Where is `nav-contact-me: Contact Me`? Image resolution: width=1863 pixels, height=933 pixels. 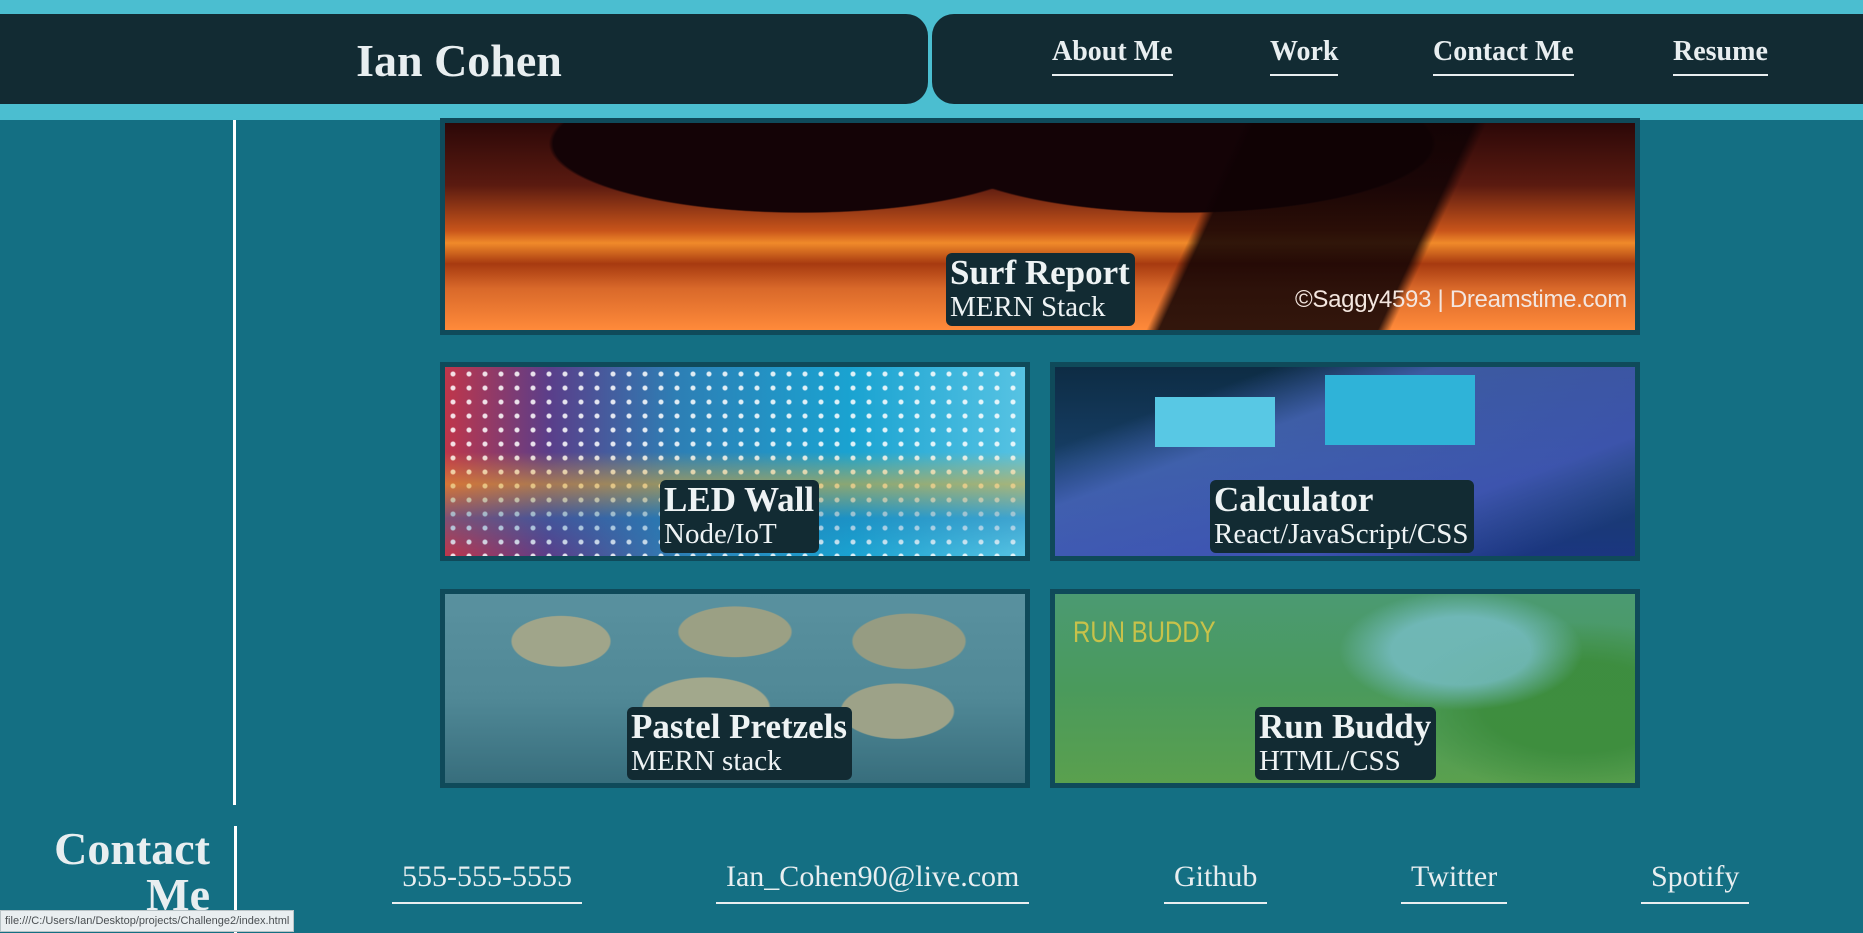
nav-contact-me: Contact Me is located at coordinates (1503, 56).